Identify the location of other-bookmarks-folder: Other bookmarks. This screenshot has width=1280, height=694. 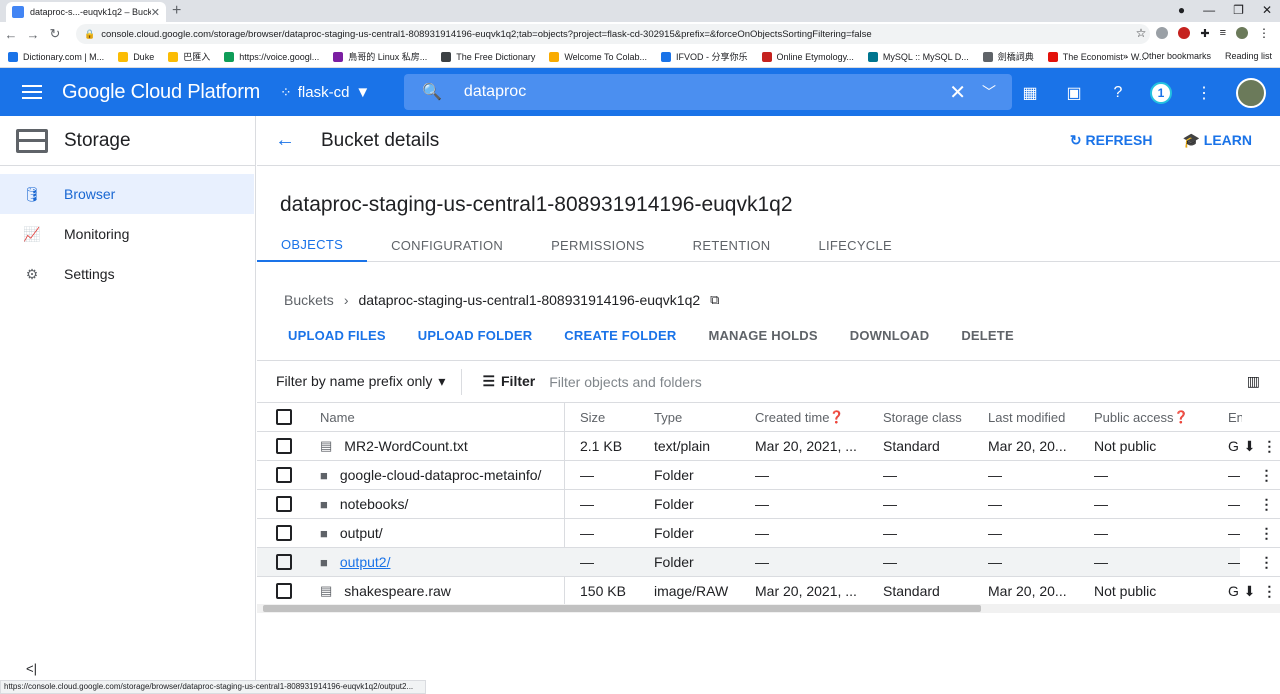
(1176, 56).